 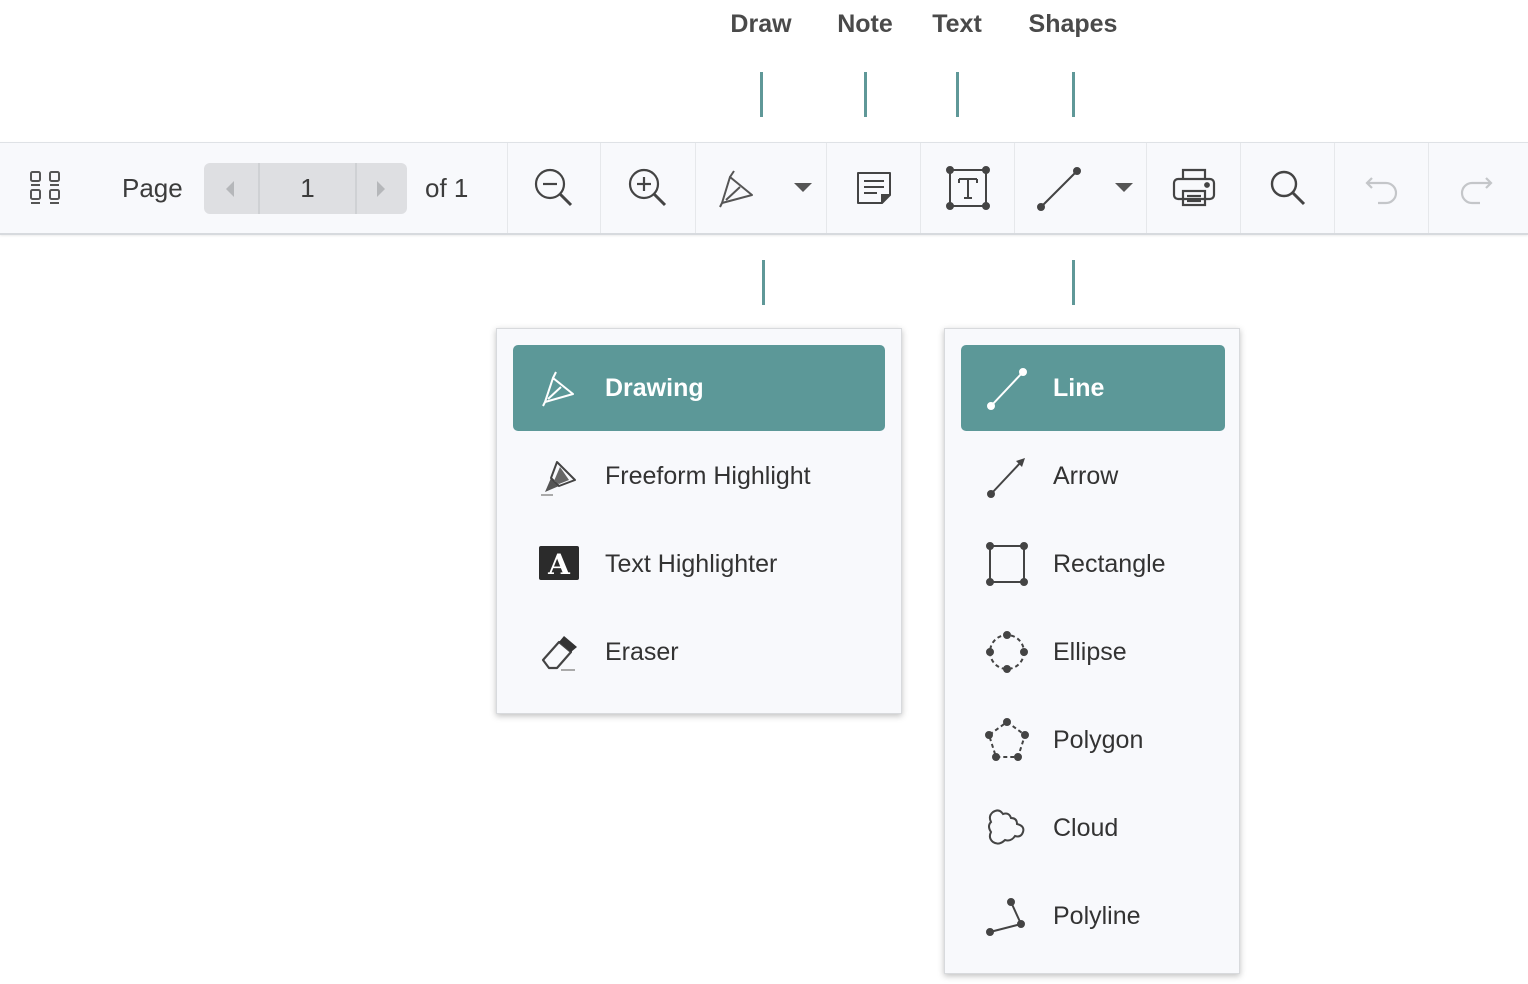 I want to click on thumbnails-icon, so click(x=45, y=187).